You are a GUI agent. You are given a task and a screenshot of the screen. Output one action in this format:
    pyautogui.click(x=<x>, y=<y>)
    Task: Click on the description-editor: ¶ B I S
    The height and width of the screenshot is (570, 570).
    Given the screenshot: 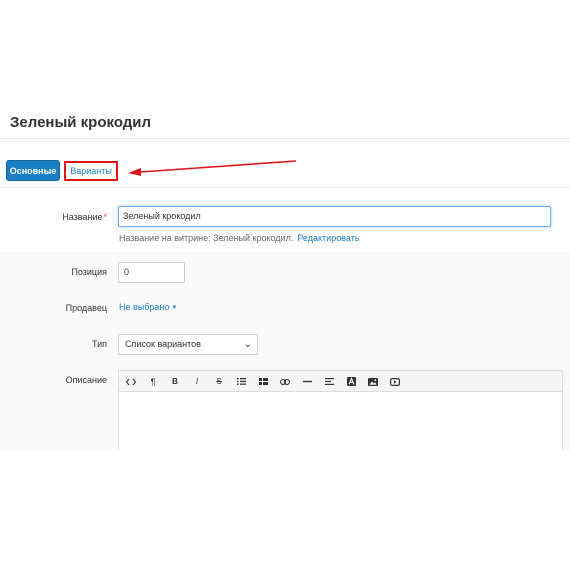 What is the action you would take?
    pyautogui.click(x=340, y=410)
    